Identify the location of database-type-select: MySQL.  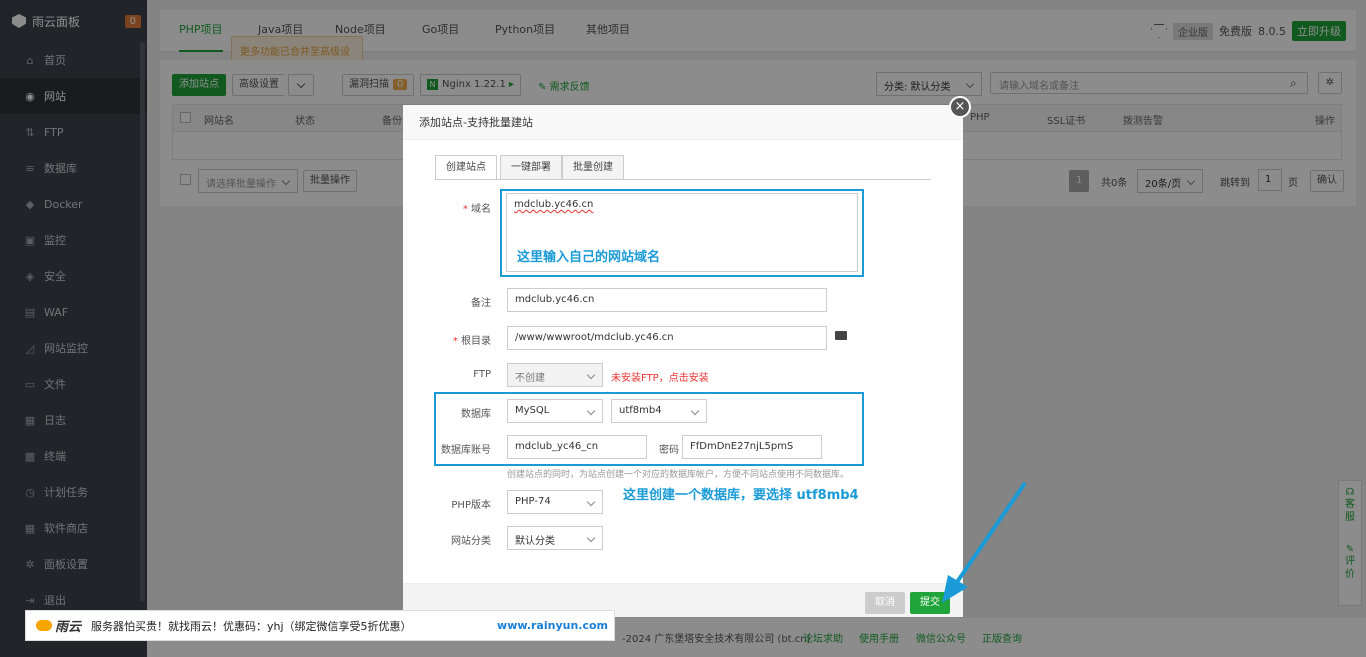
(555, 411).